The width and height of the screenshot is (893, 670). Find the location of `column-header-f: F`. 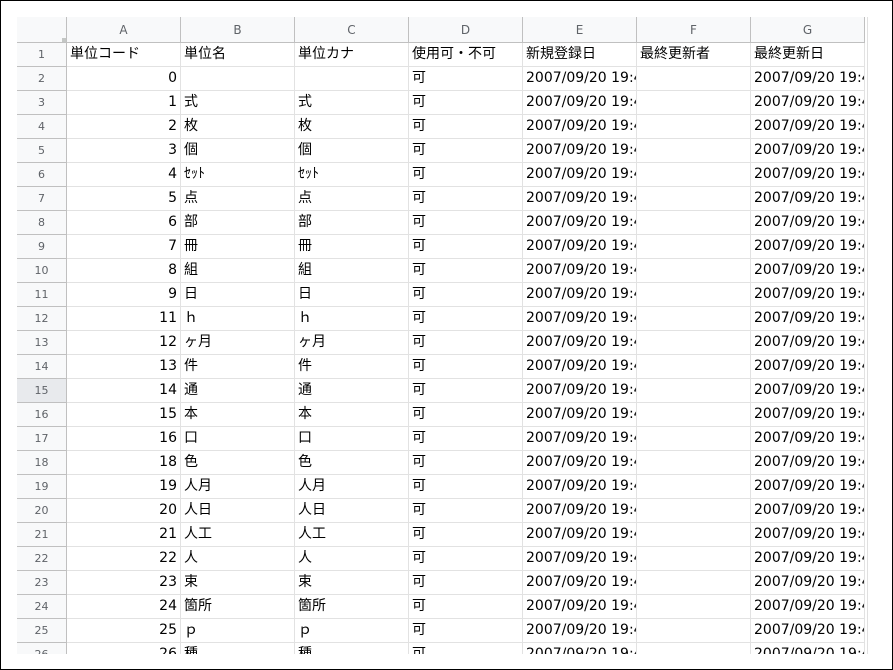

column-header-f: F is located at coordinates (694, 30).